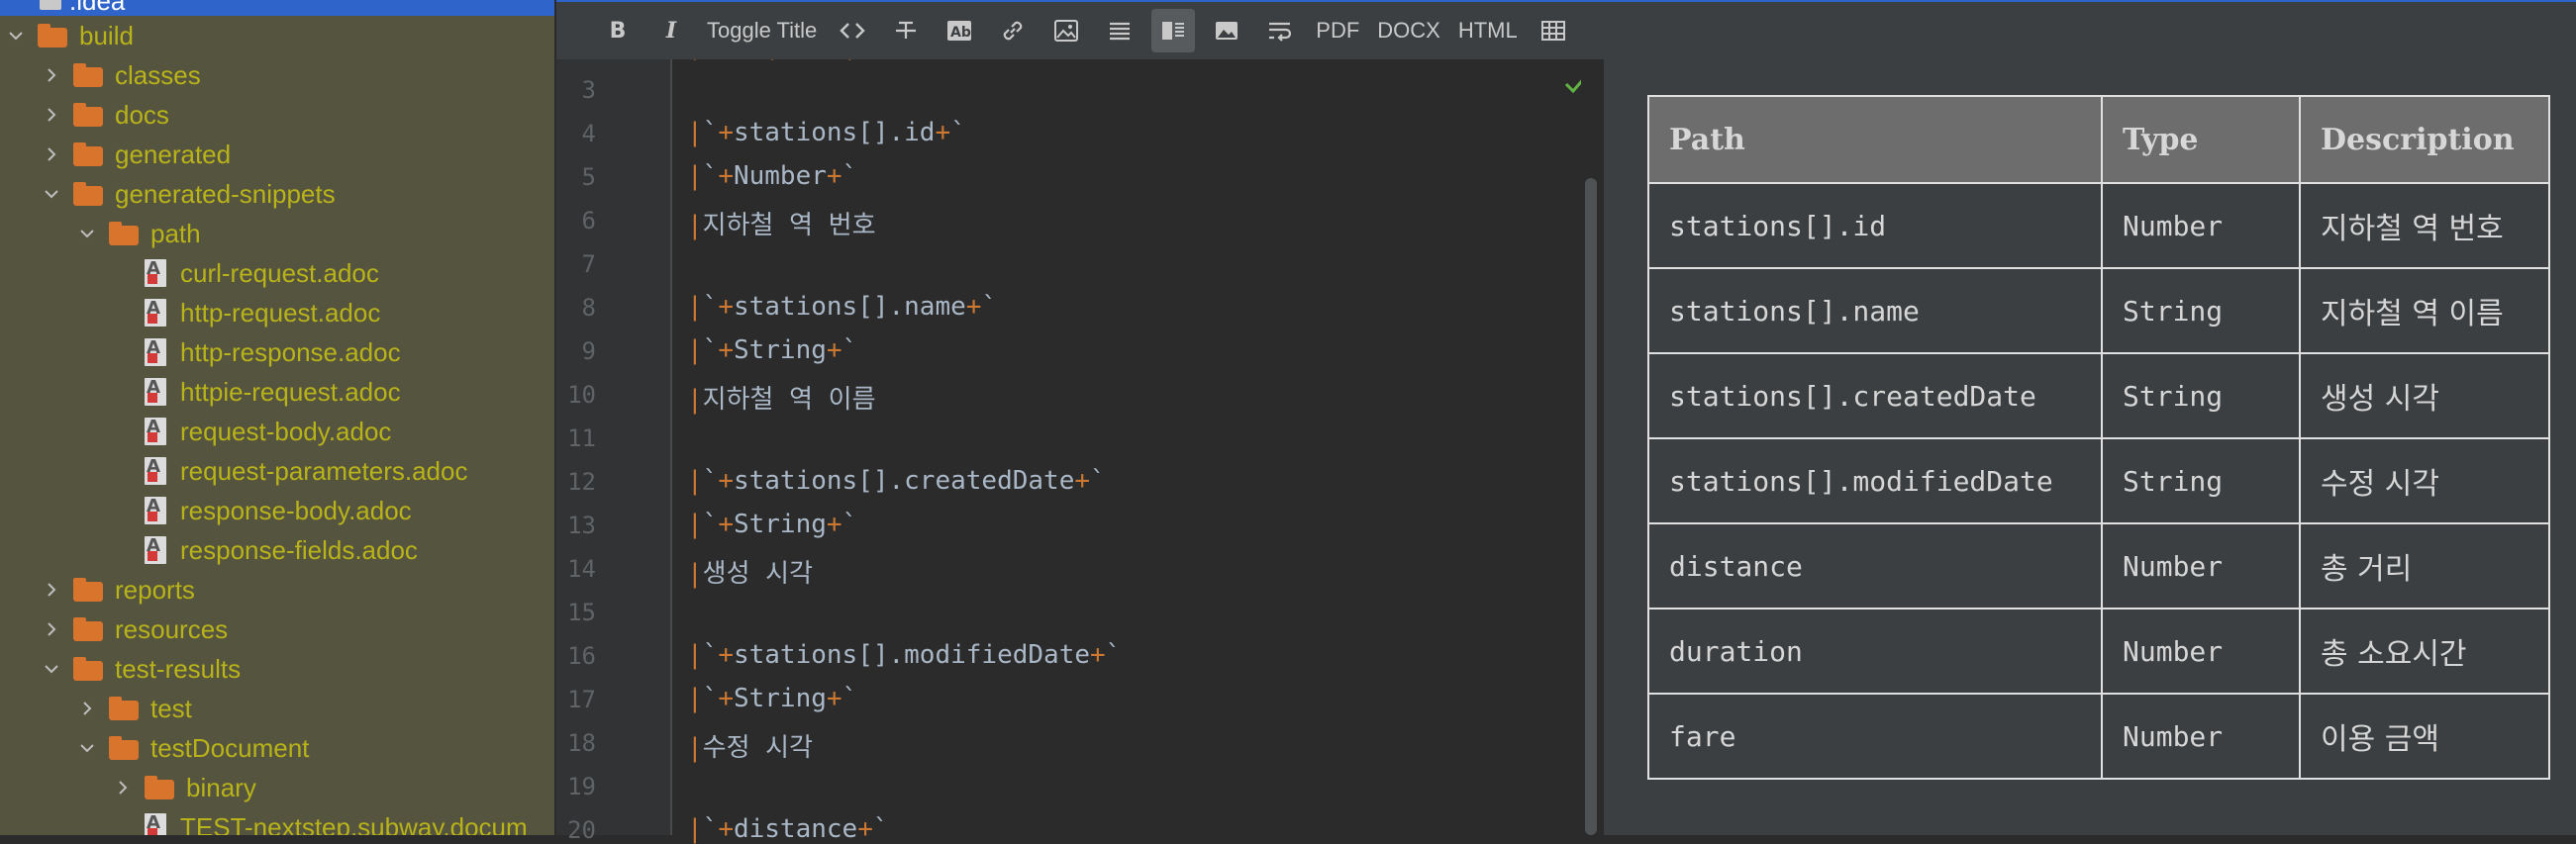  Describe the element at coordinates (2425, 310) in the screenshot. I see `cell-description: 지하철 역 이름` at that location.